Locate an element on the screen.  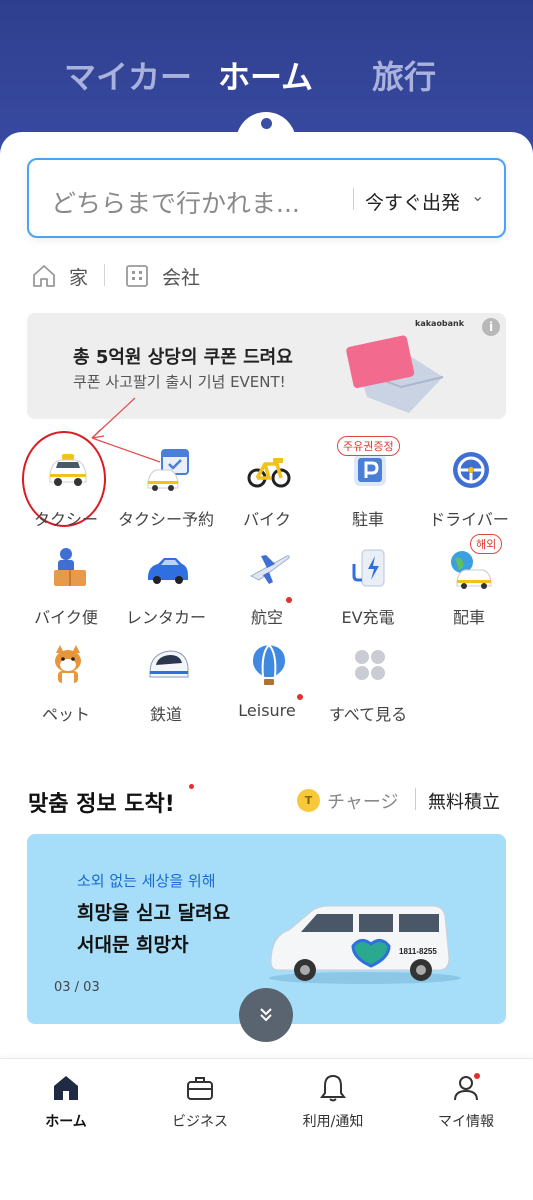
recommend-new-dot is located at coordinates (191, 786).